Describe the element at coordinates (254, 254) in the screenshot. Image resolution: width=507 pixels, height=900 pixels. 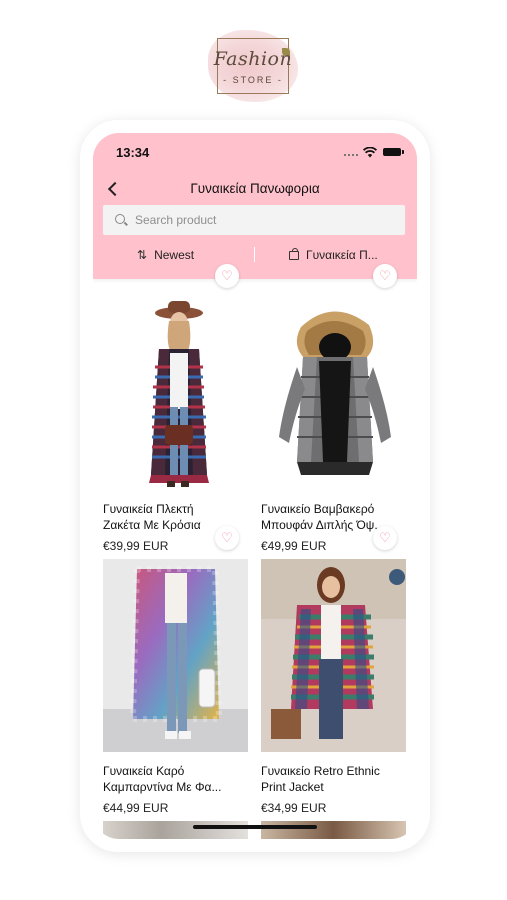
I see `toolbar-divider` at that location.